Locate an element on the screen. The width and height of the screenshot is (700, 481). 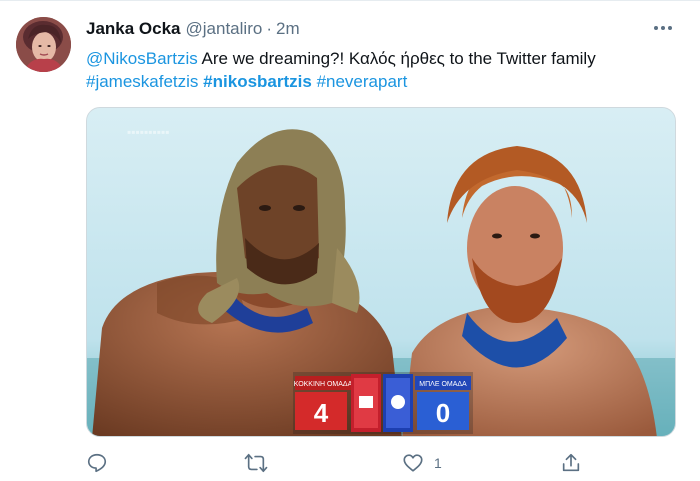
more-icon is located at coordinates (663, 28).